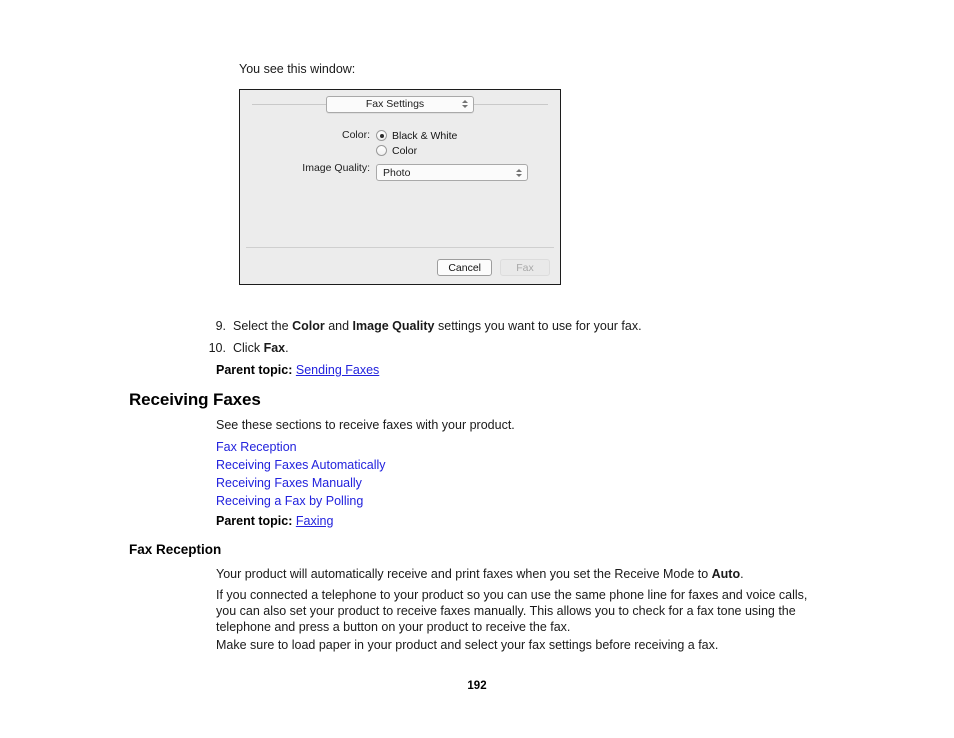  What do you see at coordinates (336, 168) in the screenshot?
I see `image-quality-label: Image Quality:` at bounding box center [336, 168].